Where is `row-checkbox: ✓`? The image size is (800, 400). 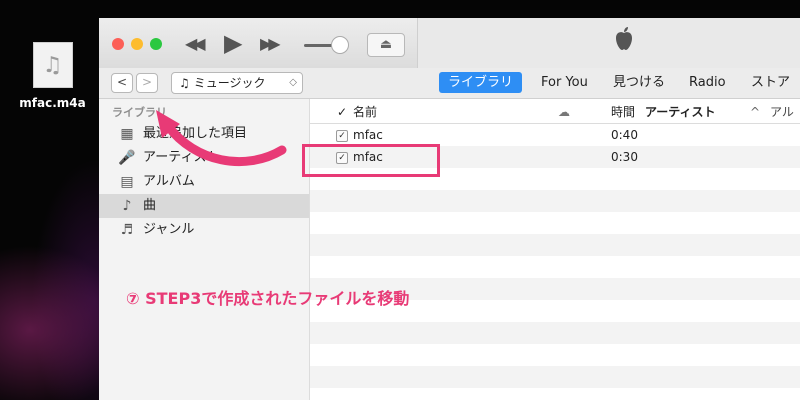 row-checkbox: ✓ is located at coordinates (342, 136).